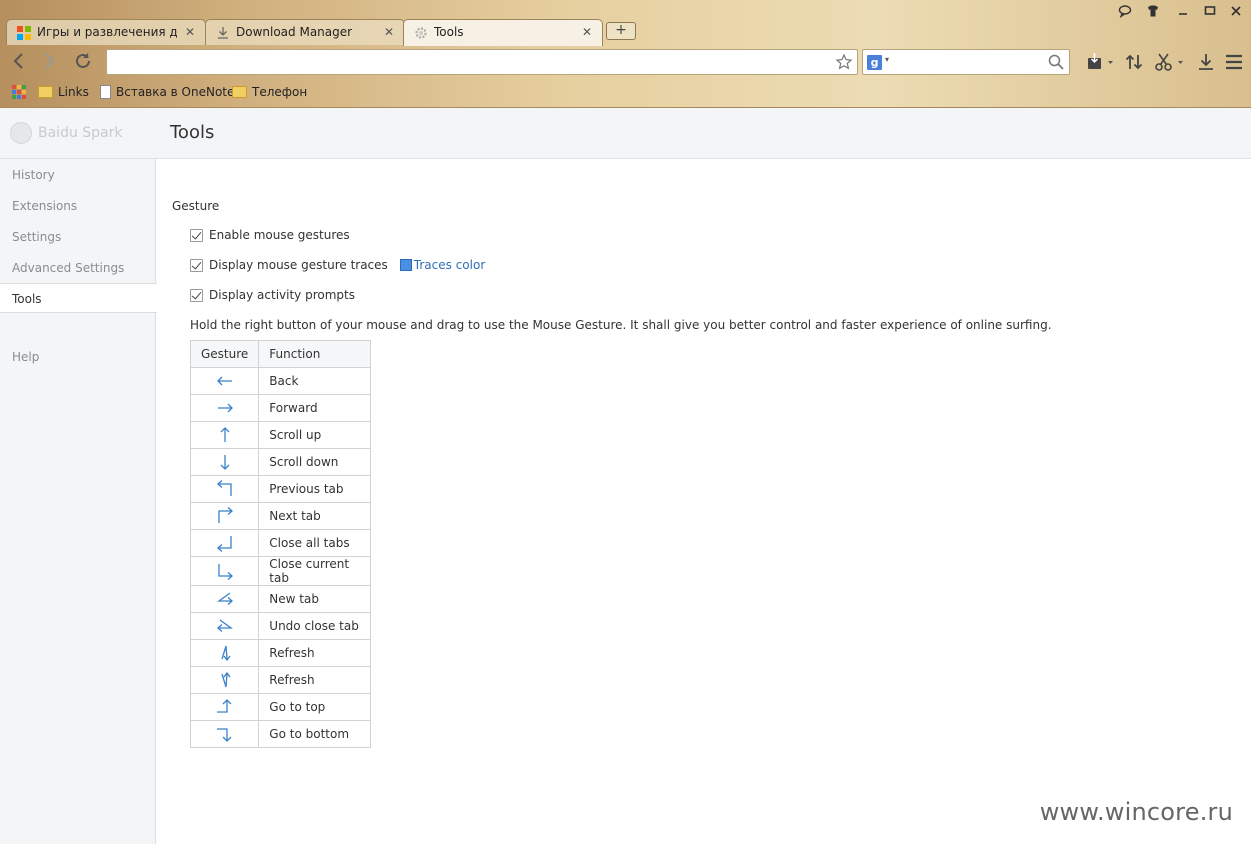  What do you see at coordinates (21, 133) in the screenshot?
I see `baidu-spark-logo-icon` at bounding box center [21, 133].